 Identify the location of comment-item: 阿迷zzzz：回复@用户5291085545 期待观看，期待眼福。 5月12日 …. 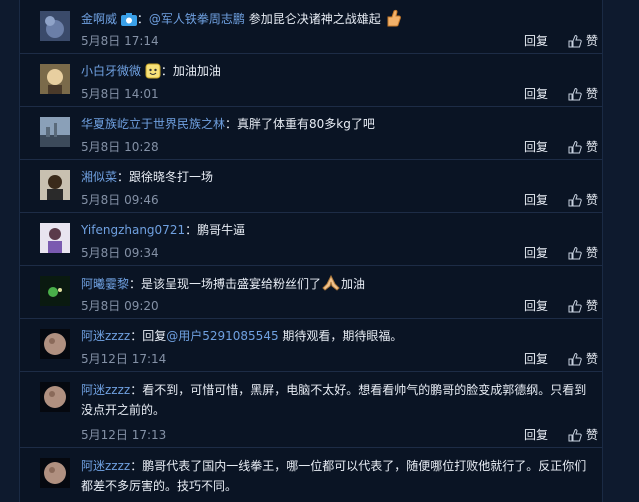
(311, 345).